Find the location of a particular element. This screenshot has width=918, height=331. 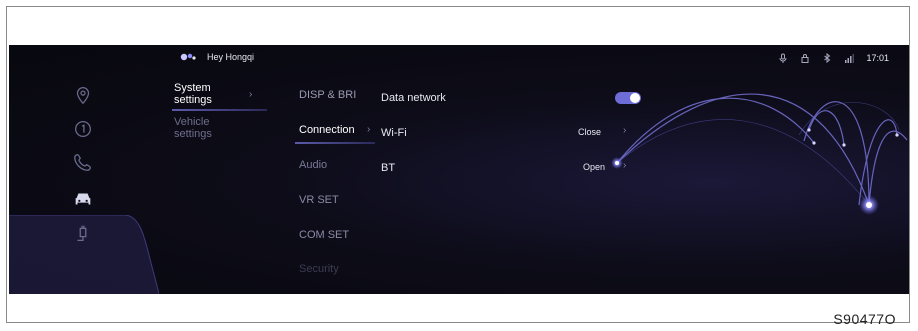

menu-vr-set: VR SET is located at coordinates (319, 200).